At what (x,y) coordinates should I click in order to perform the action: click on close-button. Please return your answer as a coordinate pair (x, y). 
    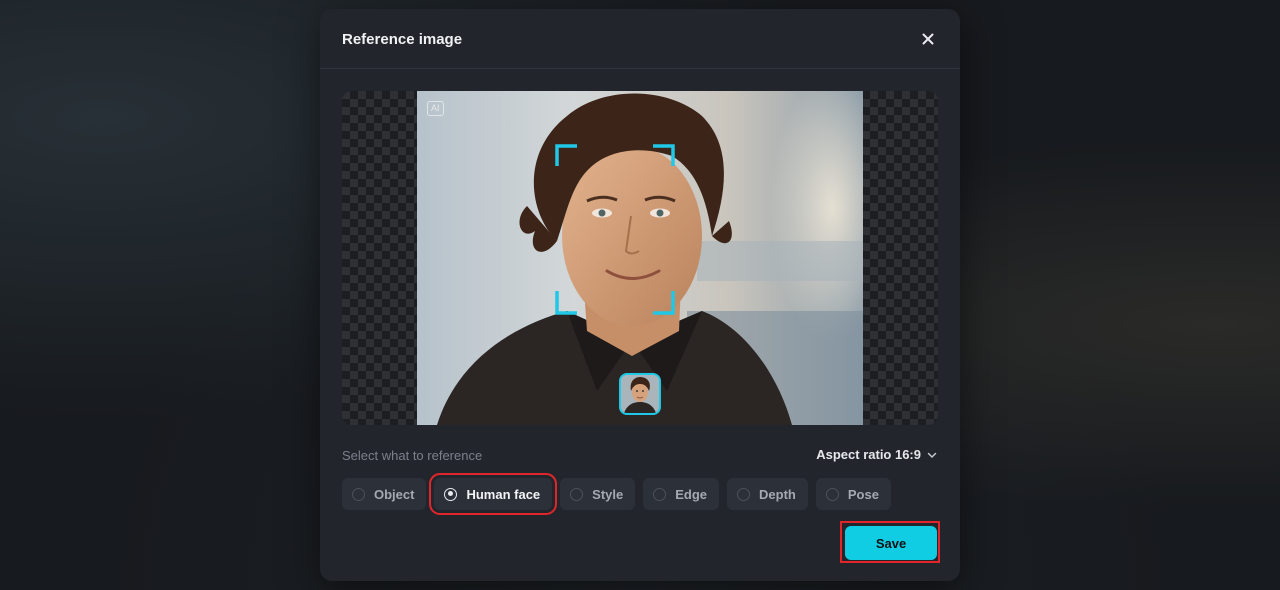
    Looking at the image, I should click on (928, 39).